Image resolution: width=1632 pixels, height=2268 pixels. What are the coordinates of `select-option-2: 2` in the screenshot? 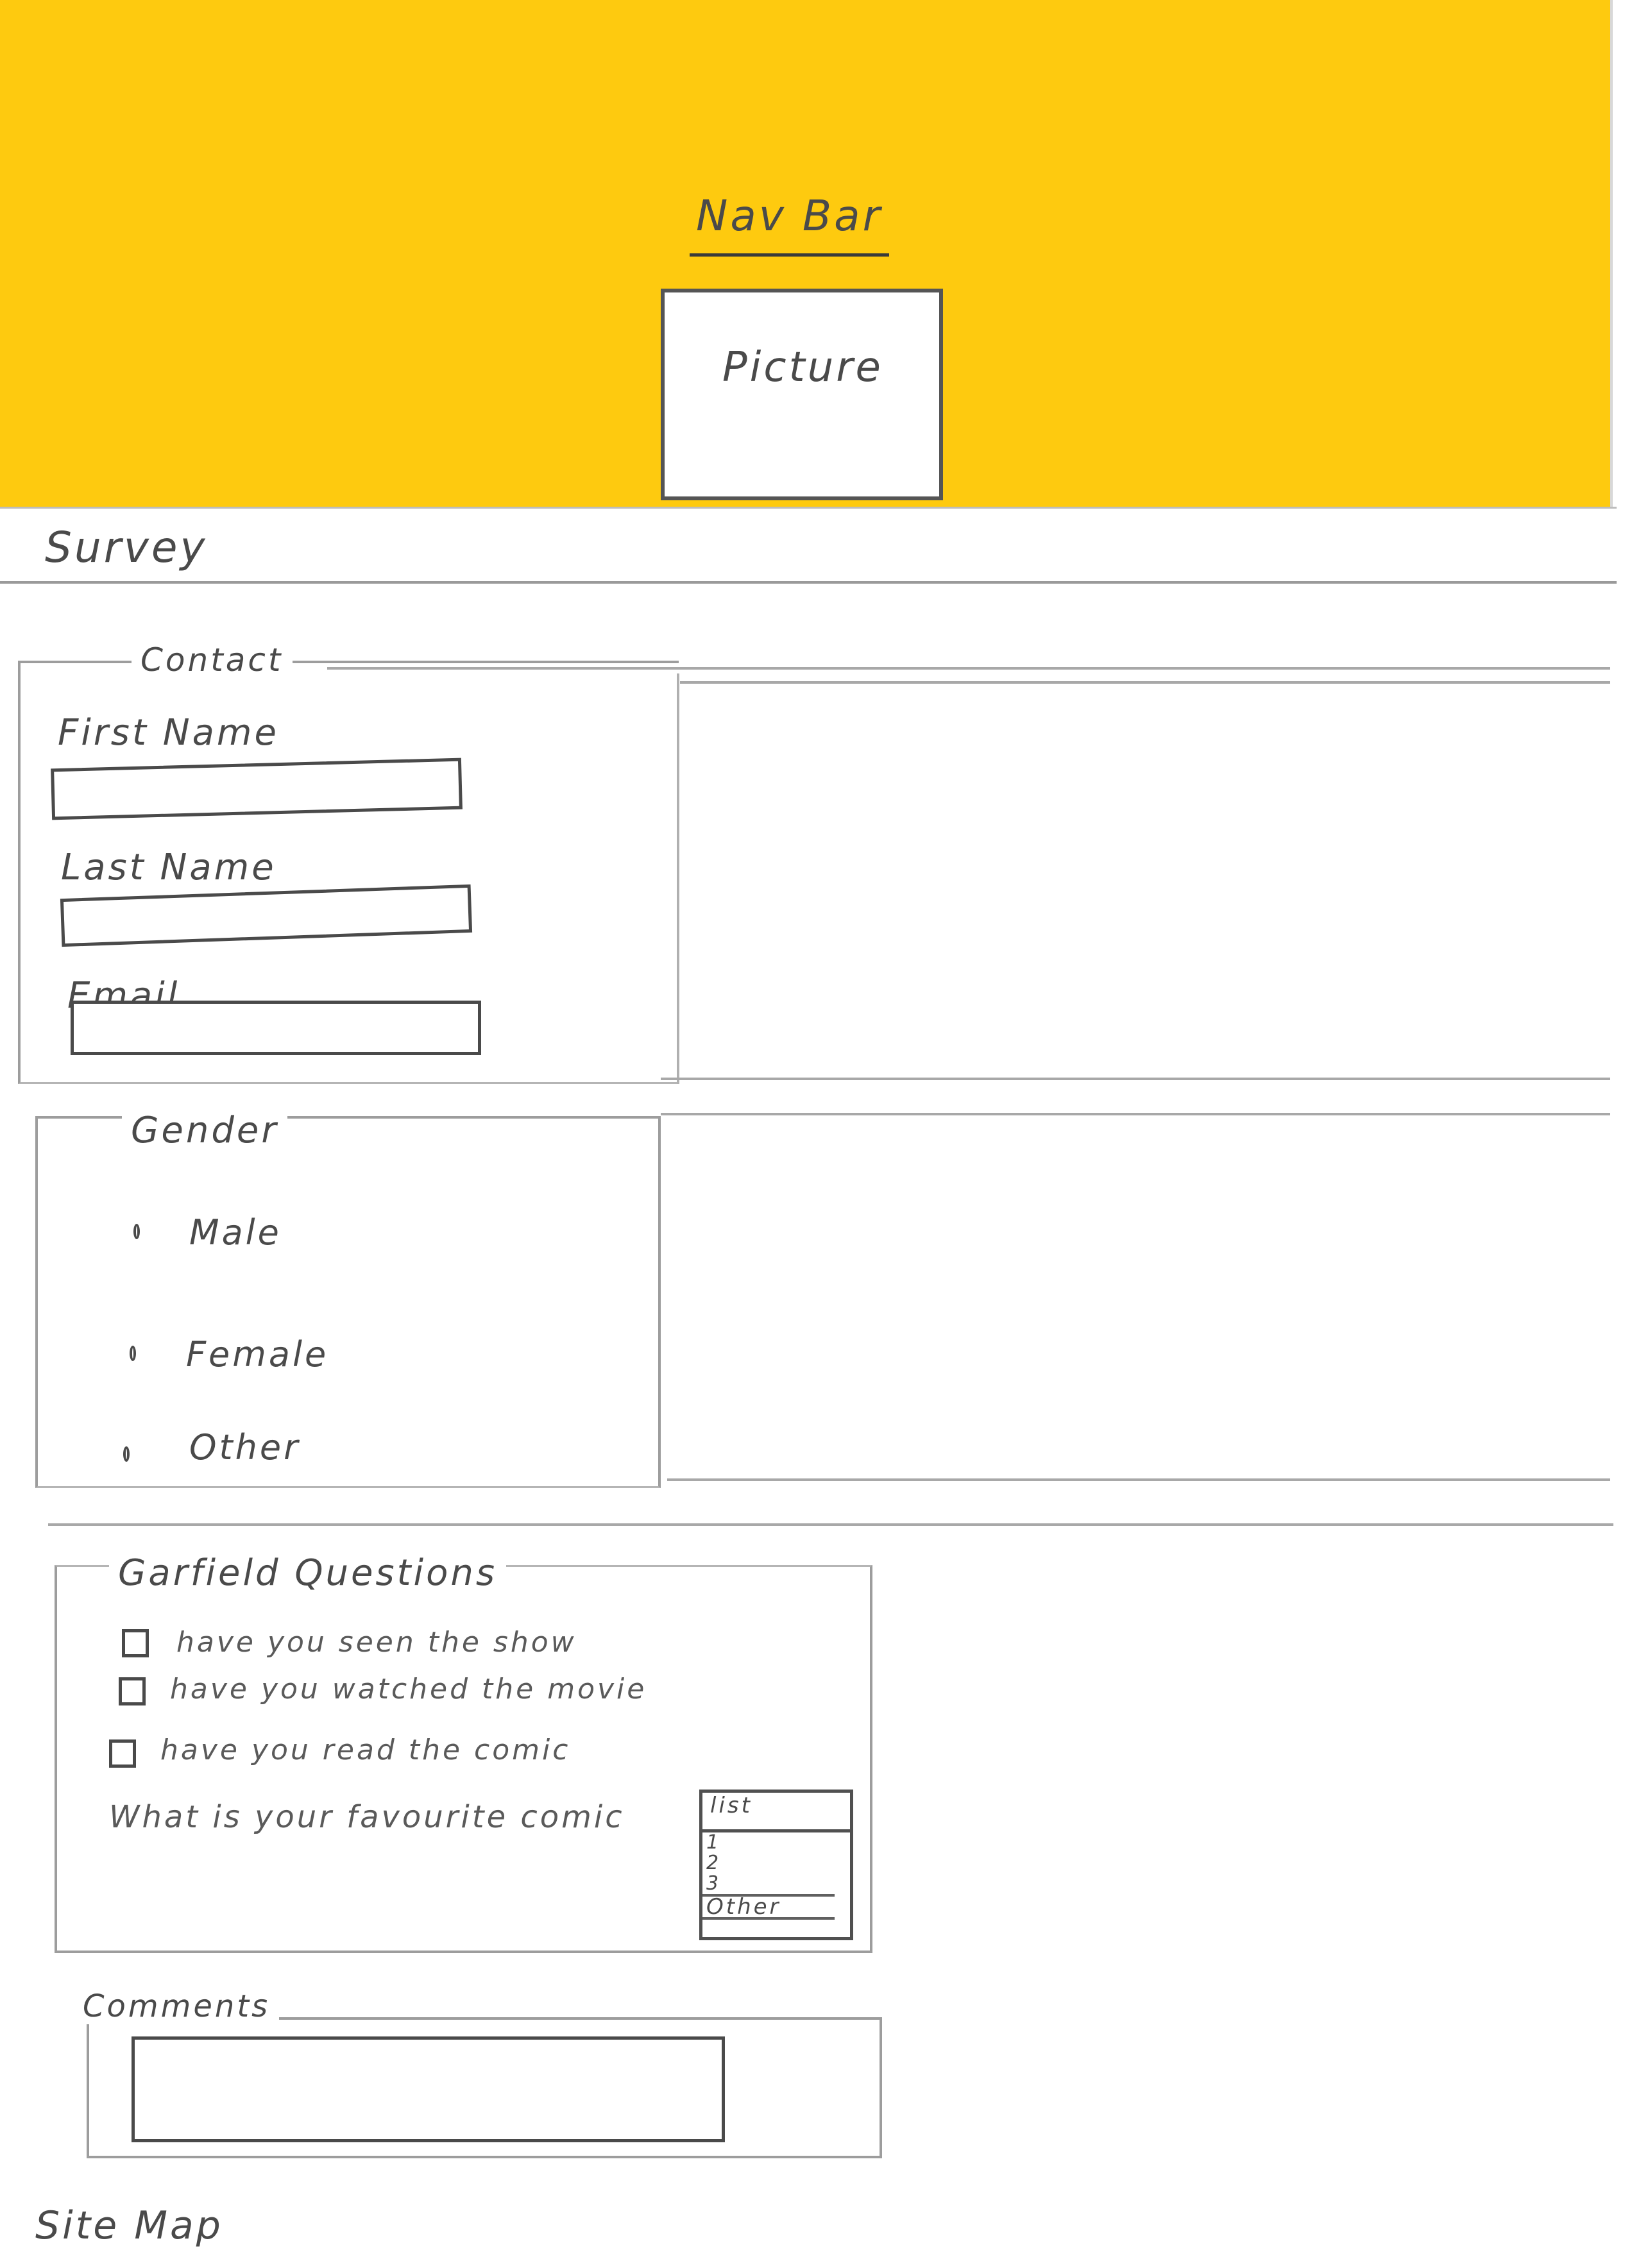 It's located at (776, 1863).